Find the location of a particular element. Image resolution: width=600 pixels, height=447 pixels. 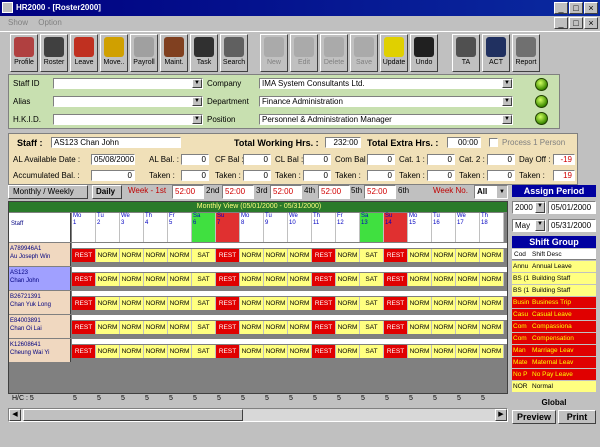

period-from: 05/01/2000 is located at coordinates (572, 207).